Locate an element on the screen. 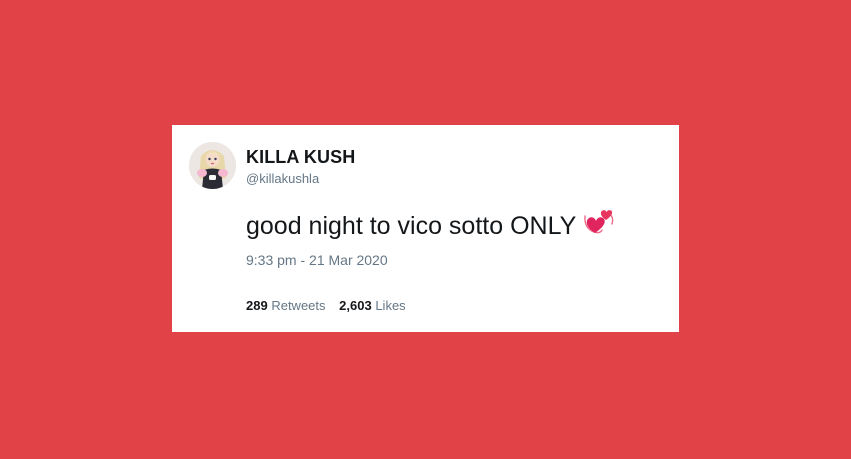  retweets-count: 289 is located at coordinates (257, 305).